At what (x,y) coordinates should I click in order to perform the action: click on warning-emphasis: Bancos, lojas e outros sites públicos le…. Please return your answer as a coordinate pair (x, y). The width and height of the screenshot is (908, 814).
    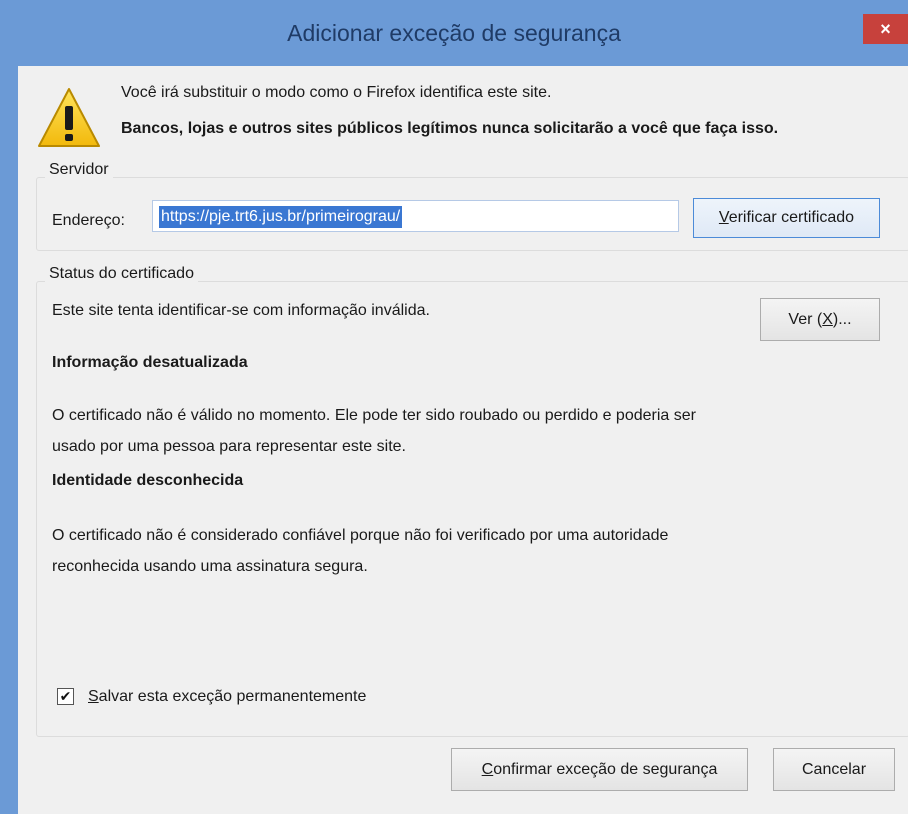
    Looking at the image, I should click on (450, 128).